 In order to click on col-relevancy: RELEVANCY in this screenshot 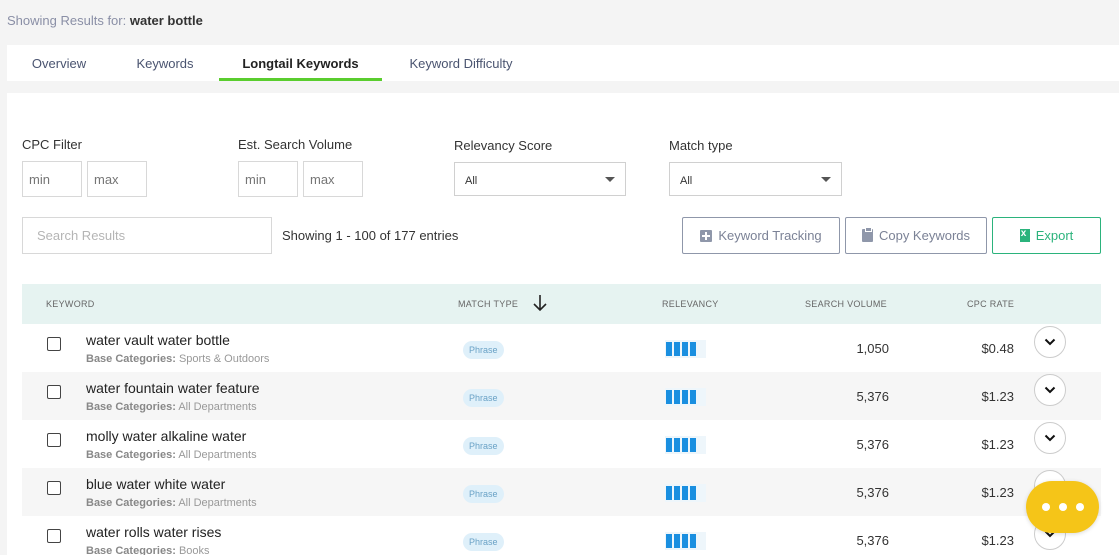, I will do `click(690, 304)`.